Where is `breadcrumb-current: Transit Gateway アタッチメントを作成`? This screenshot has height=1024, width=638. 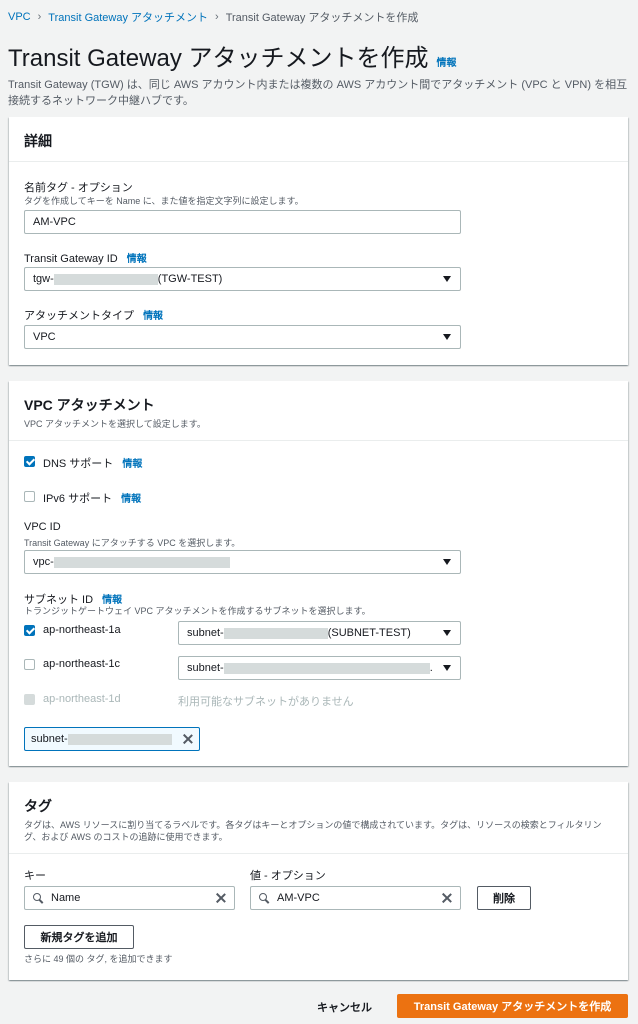
breadcrumb-current: Transit Gateway アタッチメントを作成 is located at coordinates (322, 18).